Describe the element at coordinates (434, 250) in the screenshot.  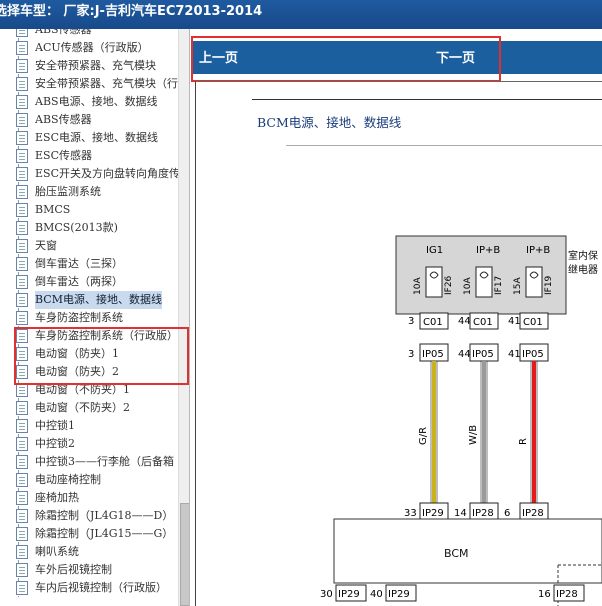
I see `fuse-name: IG1` at that location.